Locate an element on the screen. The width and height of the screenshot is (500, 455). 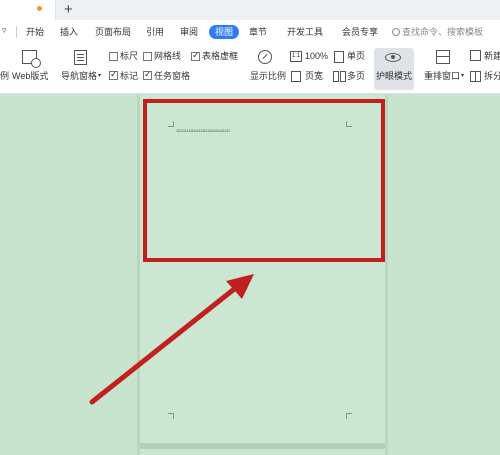
nav-pane-dropdown-icon: ▾ is located at coordinates (99, 76).